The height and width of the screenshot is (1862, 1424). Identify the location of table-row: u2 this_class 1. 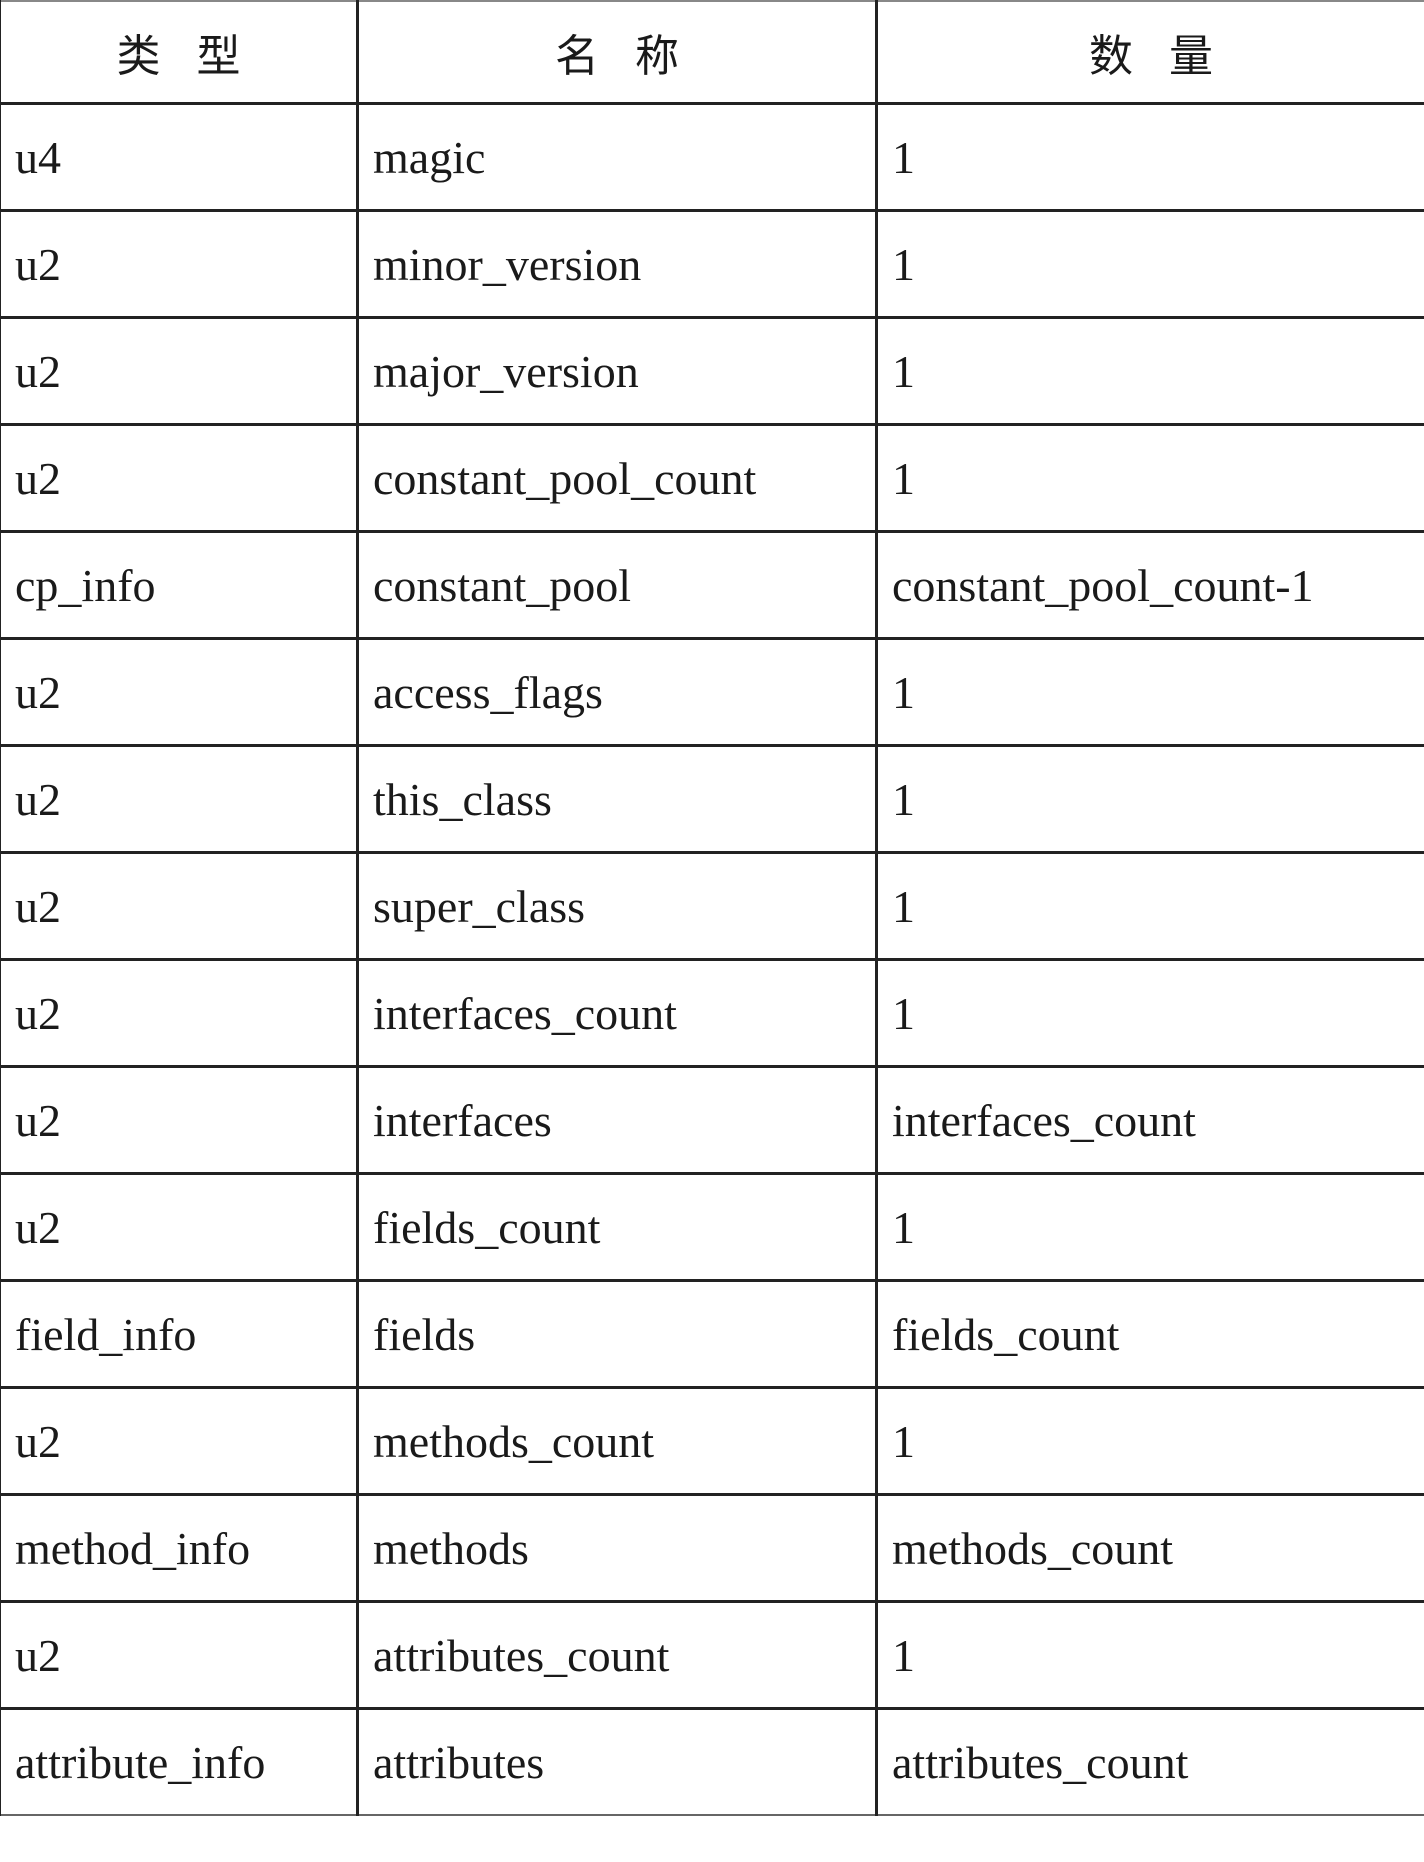
(712, 799).